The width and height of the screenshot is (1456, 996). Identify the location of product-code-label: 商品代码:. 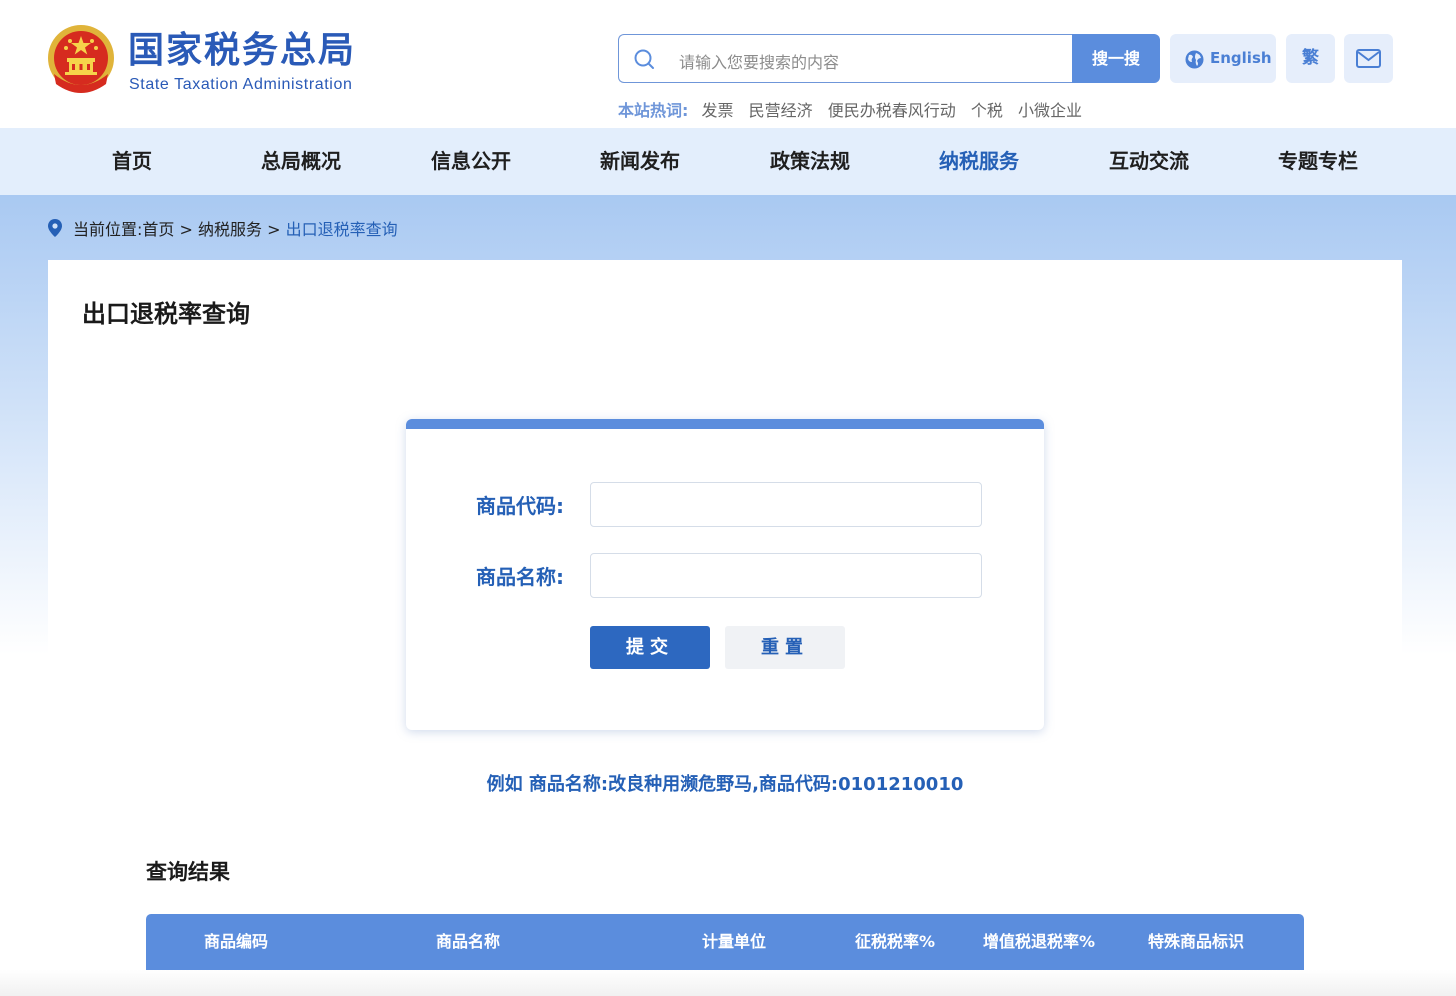
(520, 506).